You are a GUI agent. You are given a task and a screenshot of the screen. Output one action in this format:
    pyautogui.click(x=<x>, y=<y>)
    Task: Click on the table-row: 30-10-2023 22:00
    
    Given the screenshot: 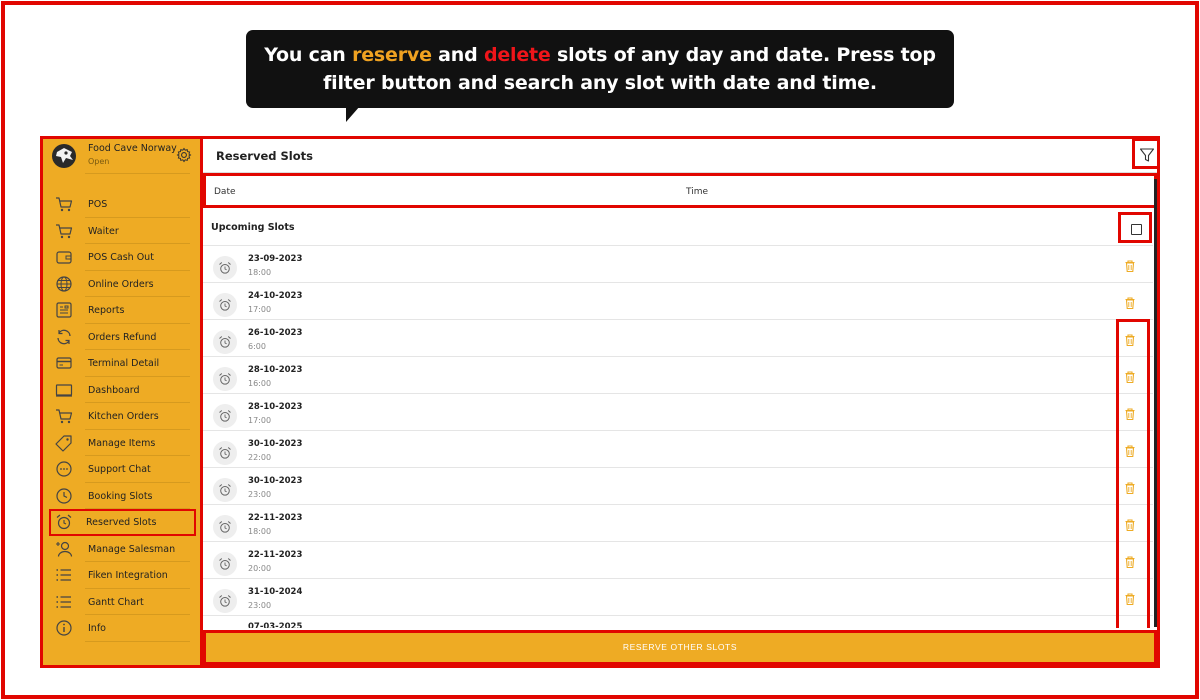 What is the action you would take?
    pyautogui.click(x=678, y=449)
    